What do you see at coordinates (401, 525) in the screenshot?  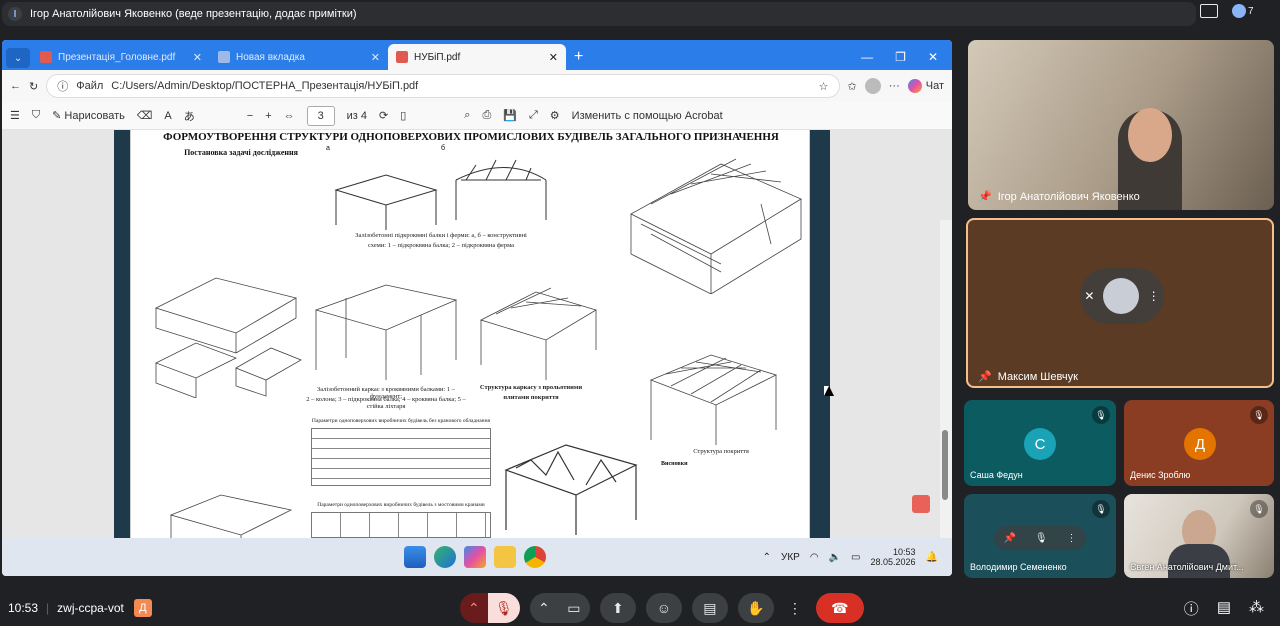 I see `table2` at bounding box center [401, 525].